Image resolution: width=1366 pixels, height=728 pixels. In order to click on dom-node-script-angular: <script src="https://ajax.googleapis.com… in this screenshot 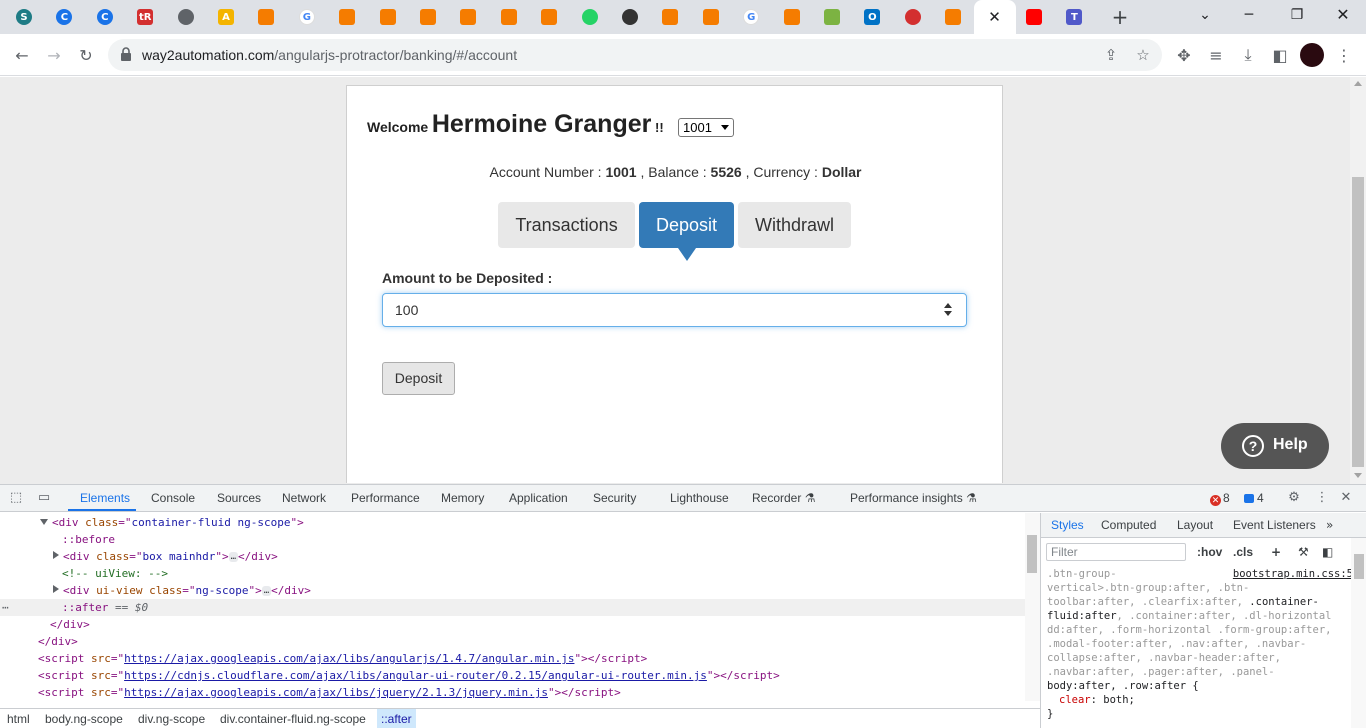, I will do `click(512, 658)`.